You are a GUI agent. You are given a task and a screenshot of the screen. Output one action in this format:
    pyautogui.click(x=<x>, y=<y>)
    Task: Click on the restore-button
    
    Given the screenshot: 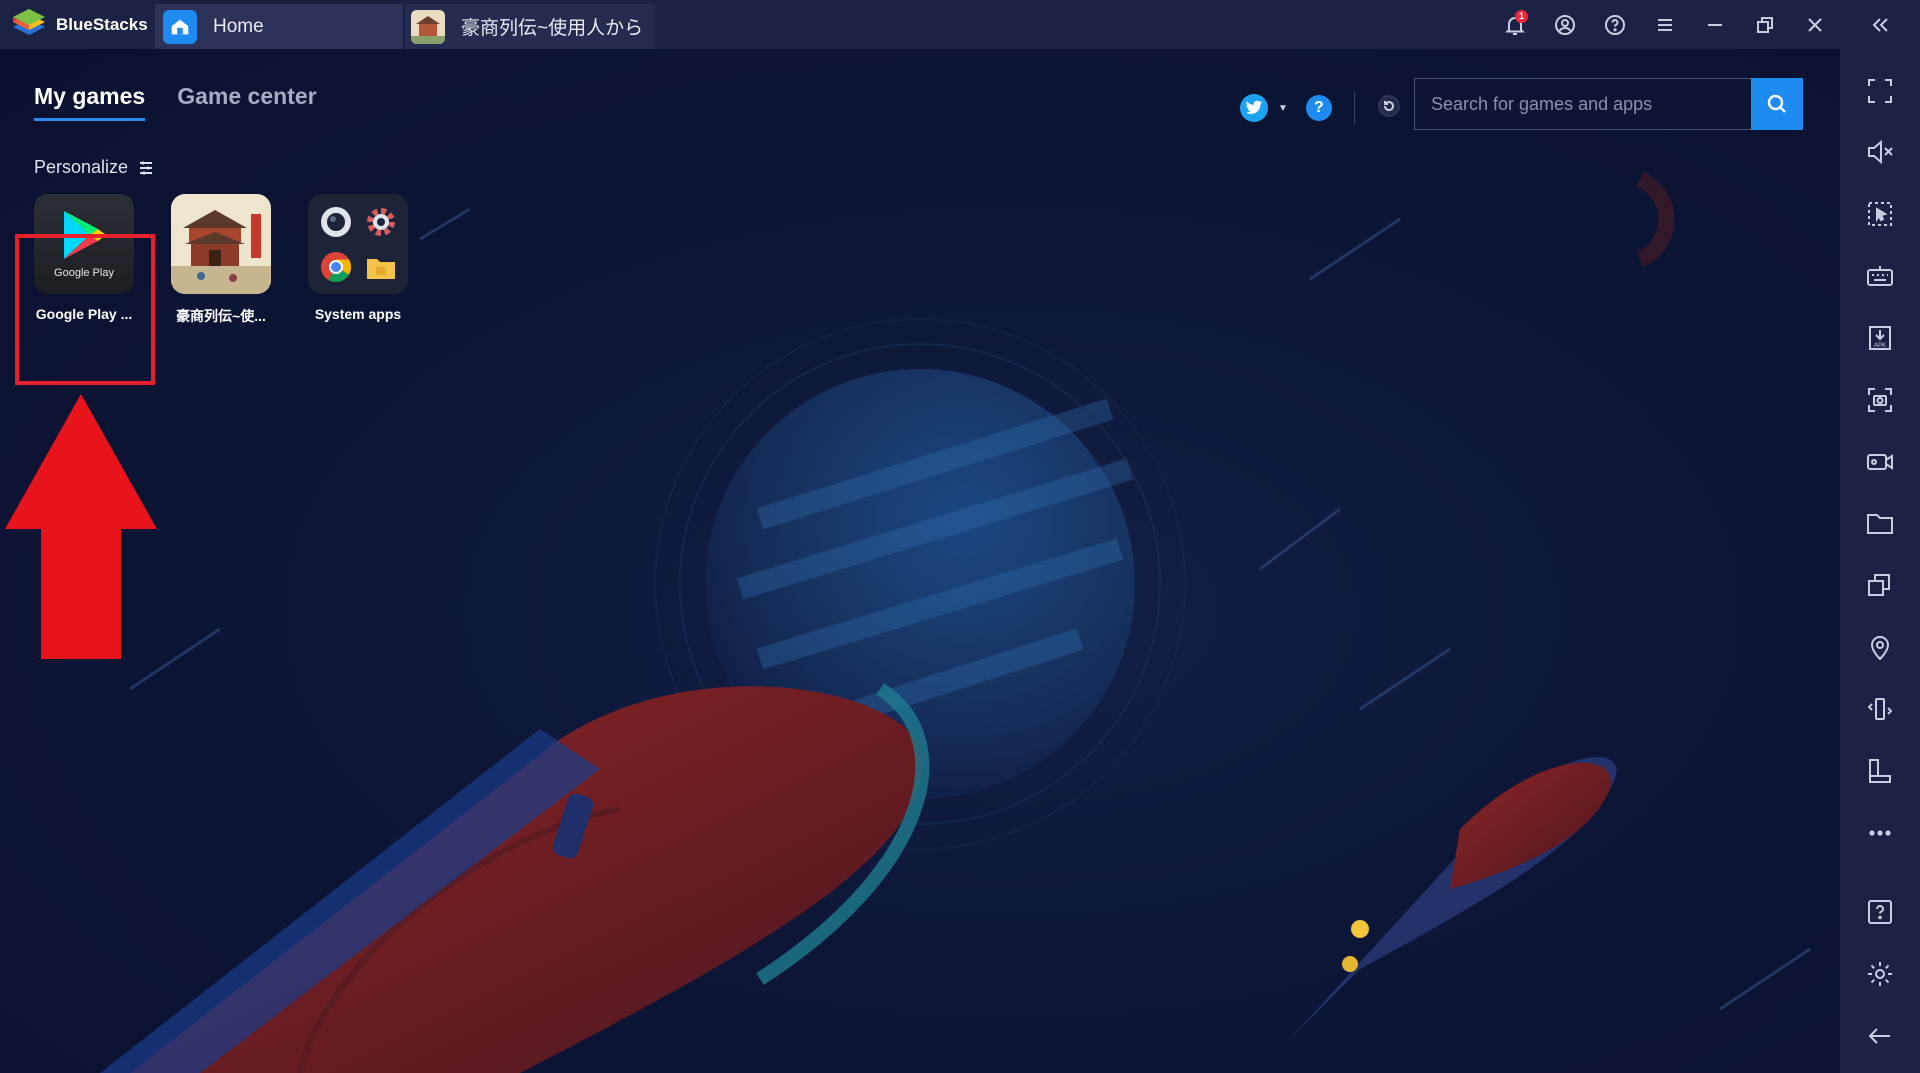 What is the action you would take?
    pyautogui.click(x=1765, y=24)
    